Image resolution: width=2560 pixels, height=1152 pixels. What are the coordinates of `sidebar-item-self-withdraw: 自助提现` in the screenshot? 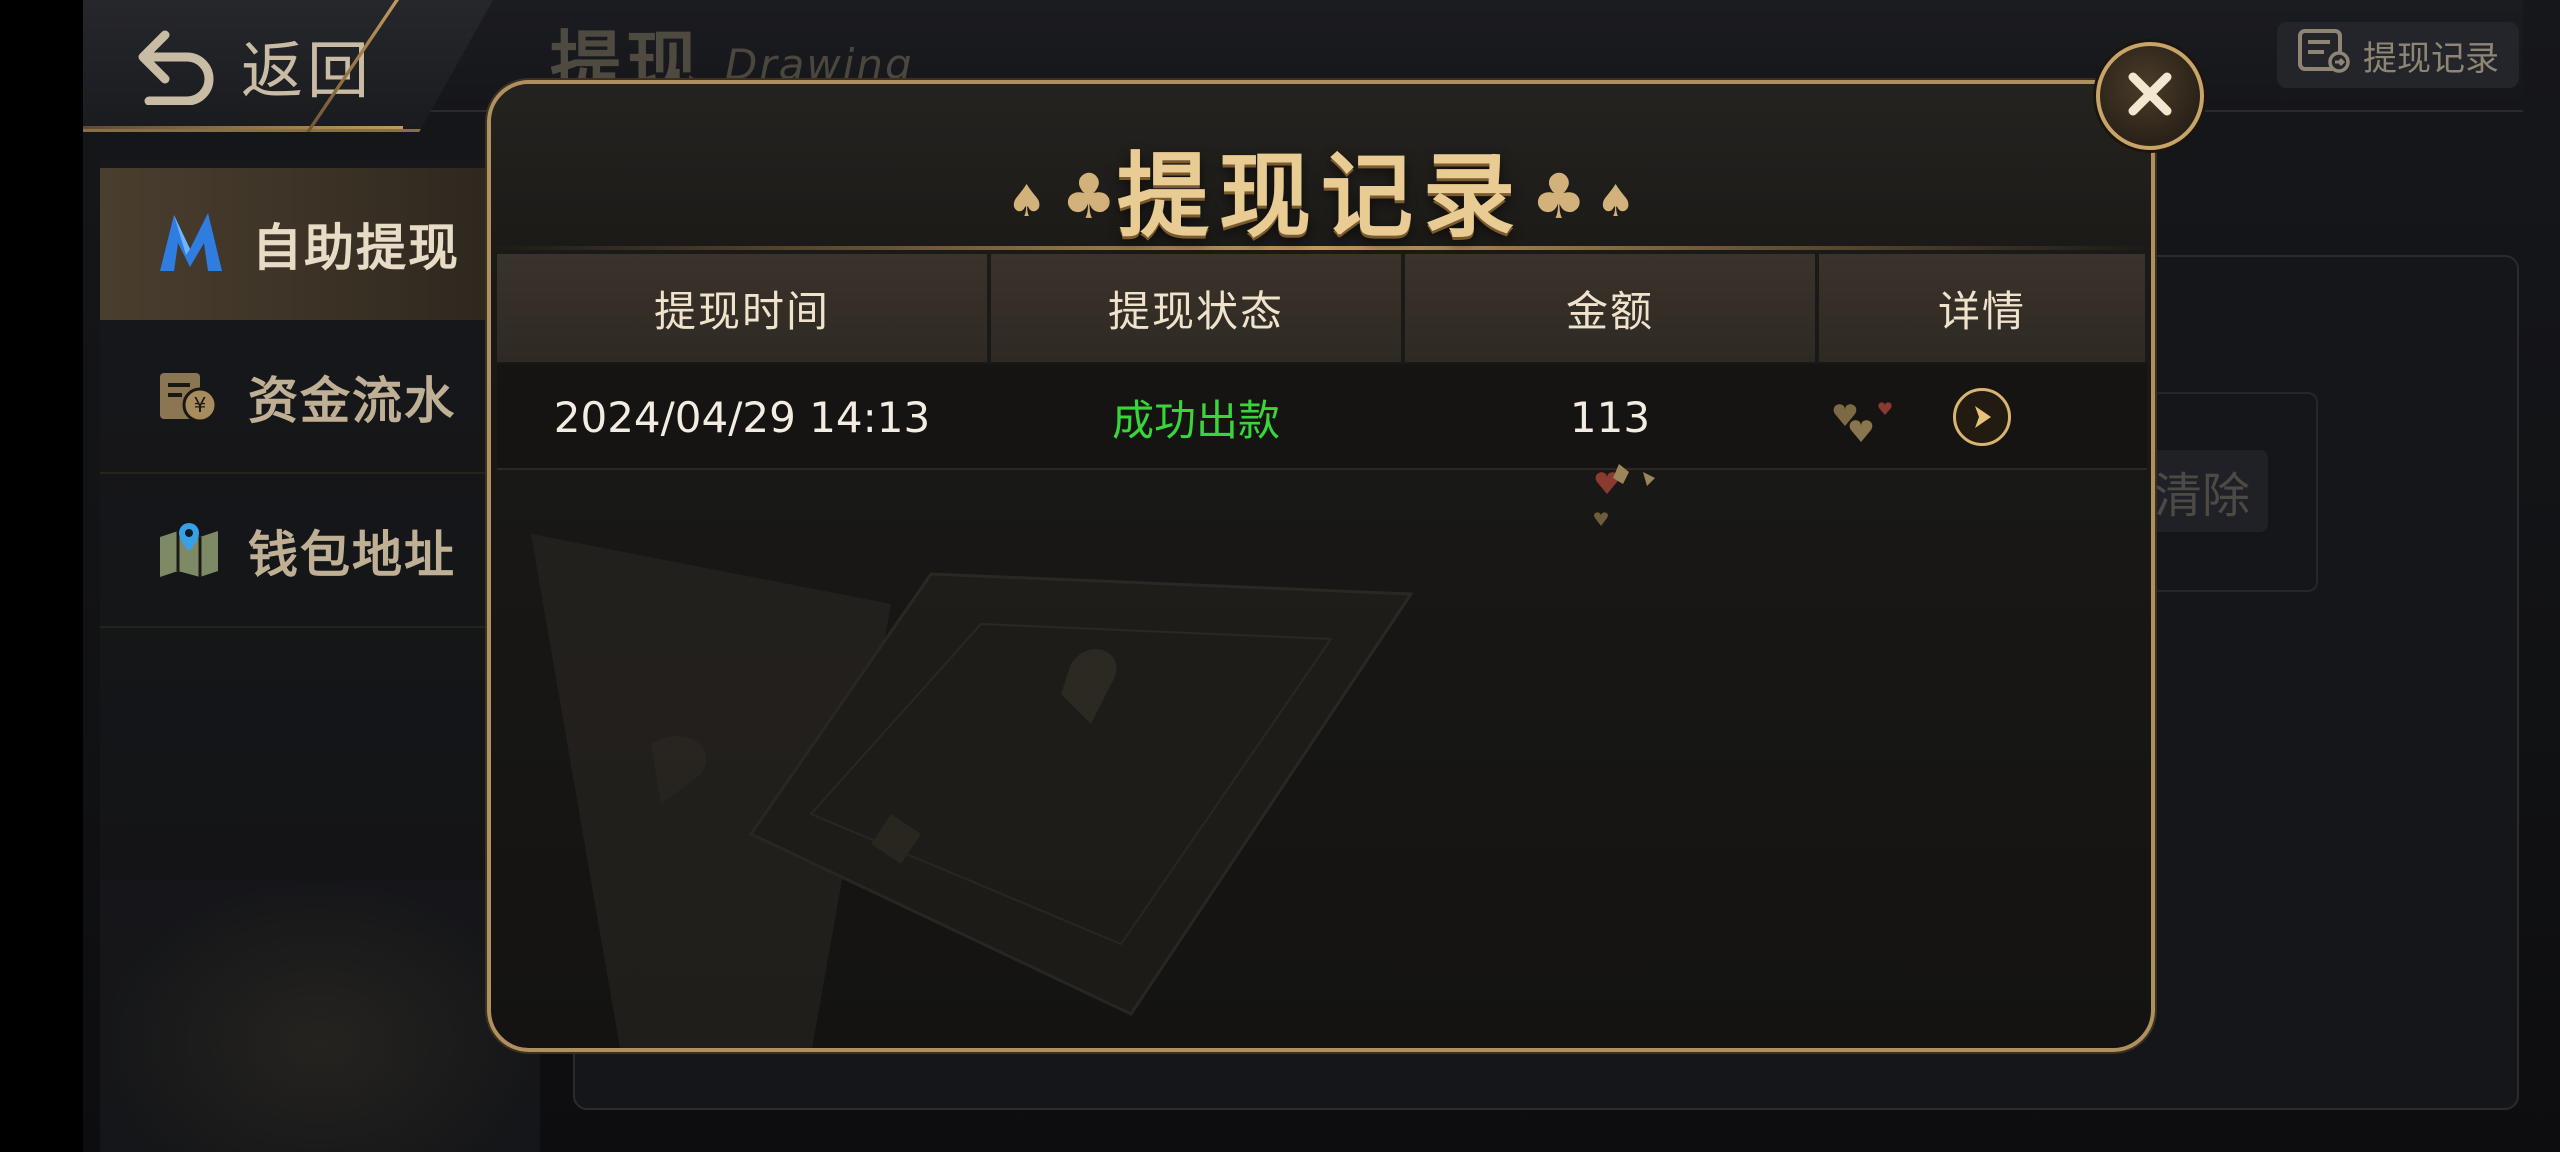 It's located at (320, 244).